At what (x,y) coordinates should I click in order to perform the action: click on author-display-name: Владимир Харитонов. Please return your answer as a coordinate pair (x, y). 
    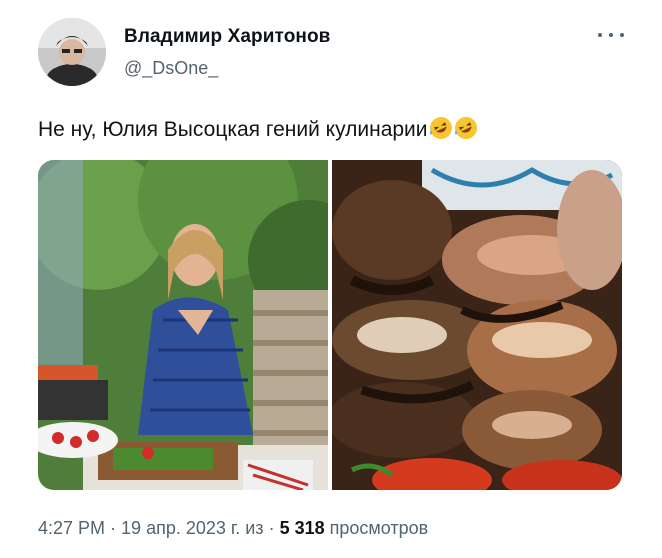
    Looking at the image, I should click on (227, 37).